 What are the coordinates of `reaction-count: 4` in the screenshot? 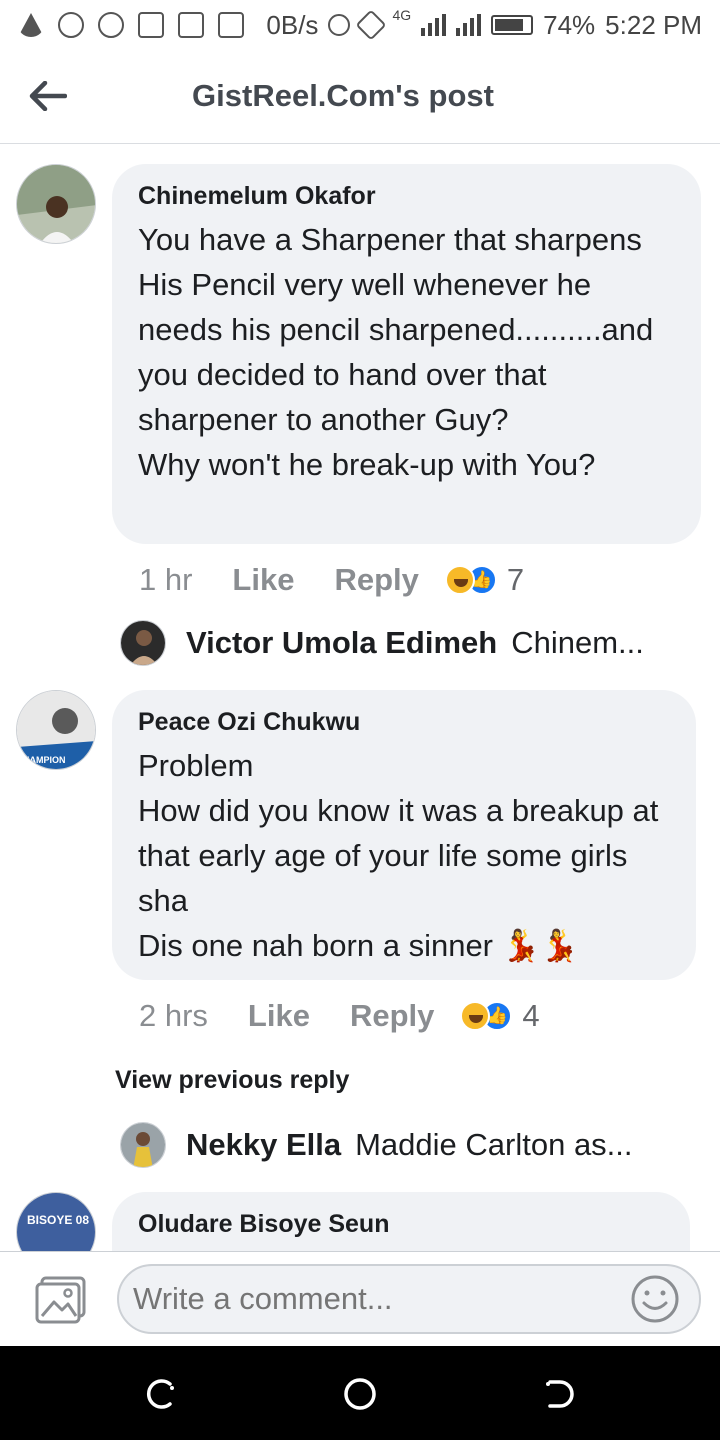 It's located at (530, 1016).